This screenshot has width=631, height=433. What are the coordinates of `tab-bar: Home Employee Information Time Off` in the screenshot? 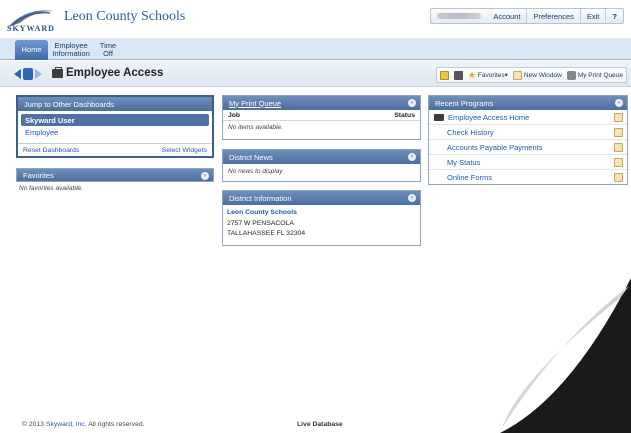 It's located at (315, 49).